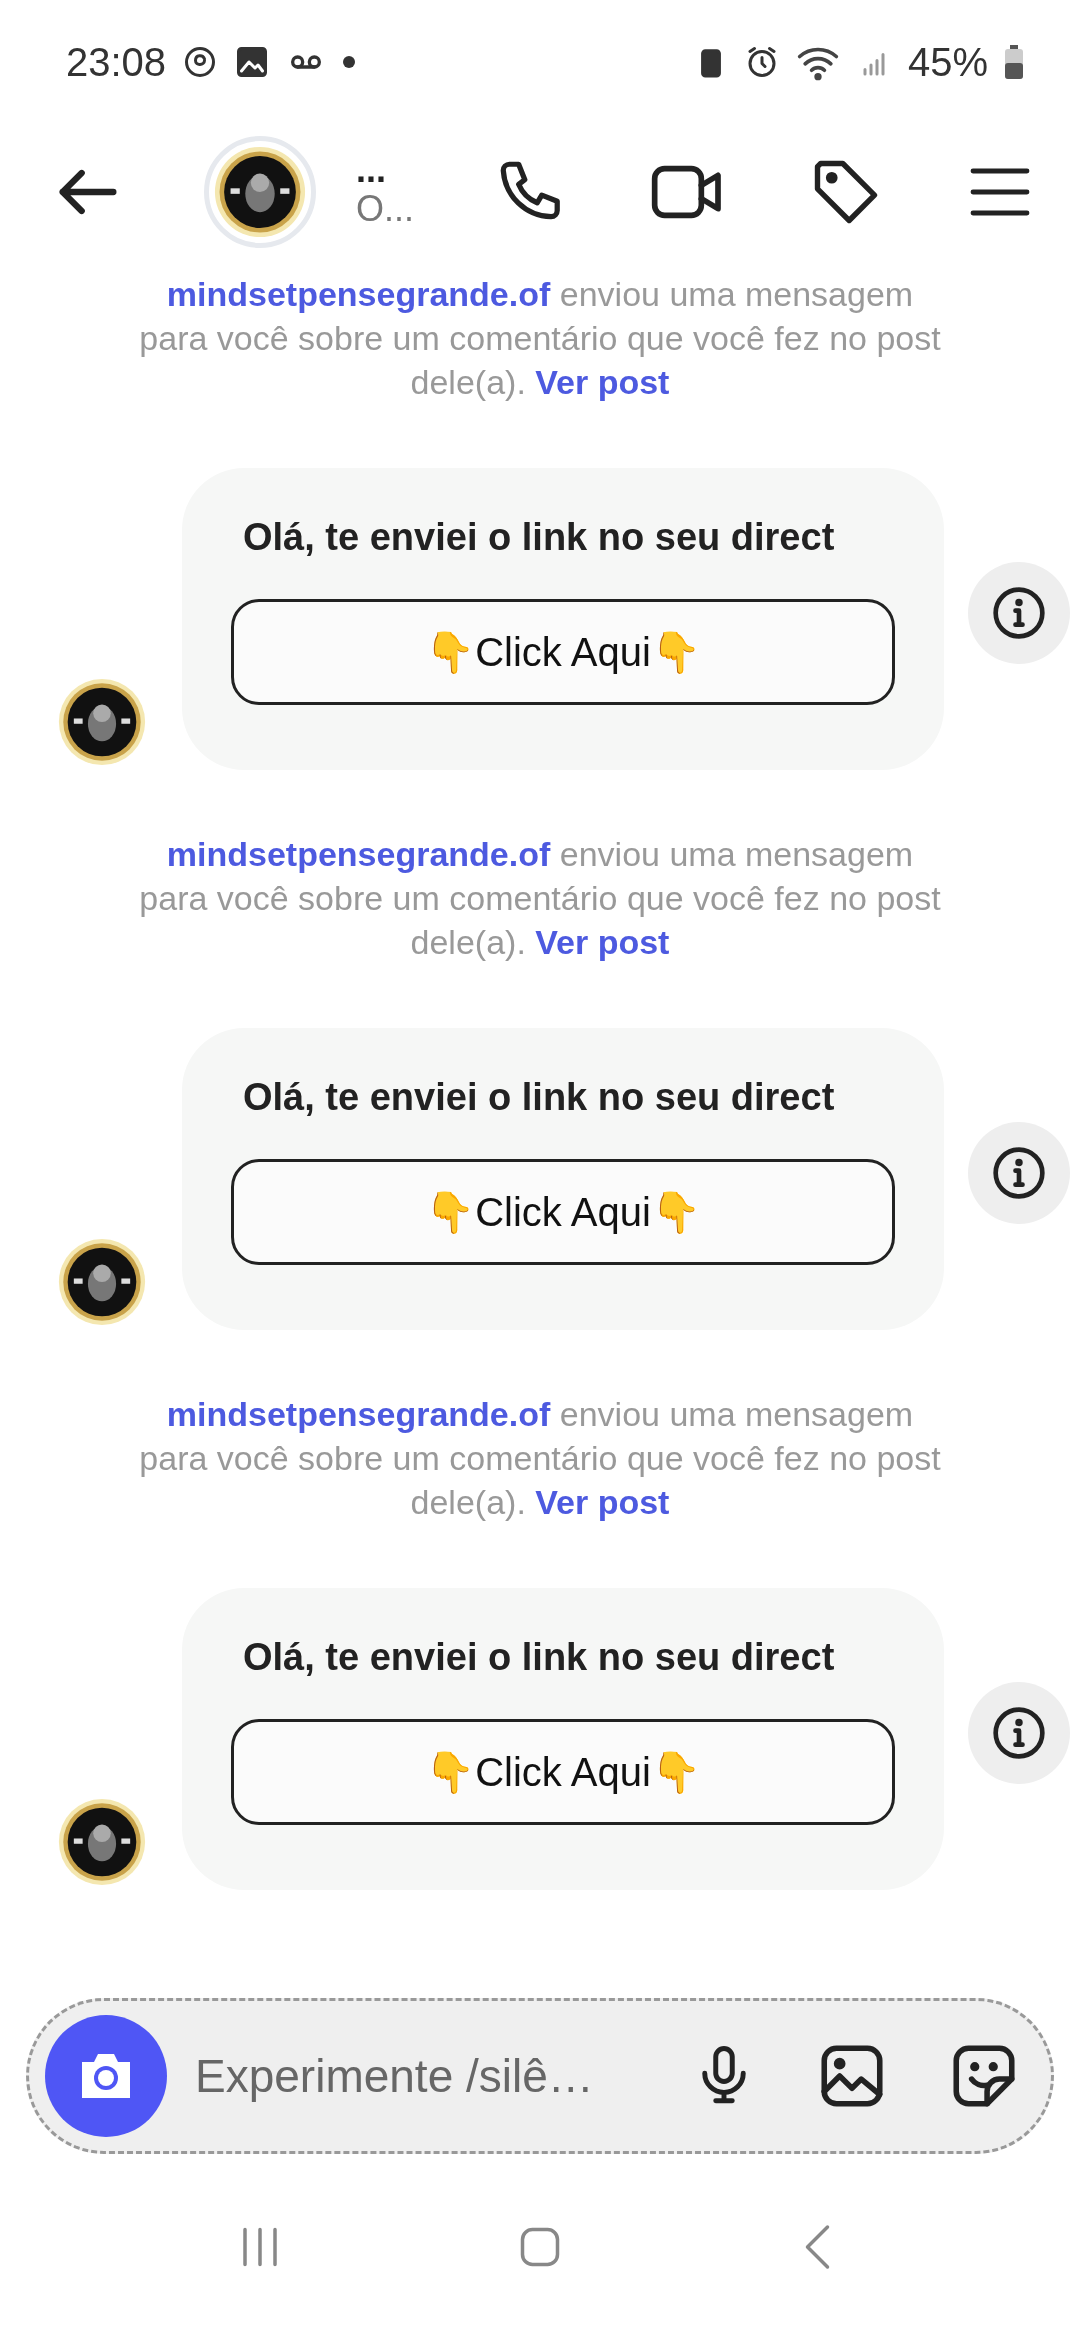 The width and height of the screenshot is (1080, 2340). What do you see at coordinates (116, 62) in the screenshot?
I see `status-time: 23:08` at bounding box center [116, 62].